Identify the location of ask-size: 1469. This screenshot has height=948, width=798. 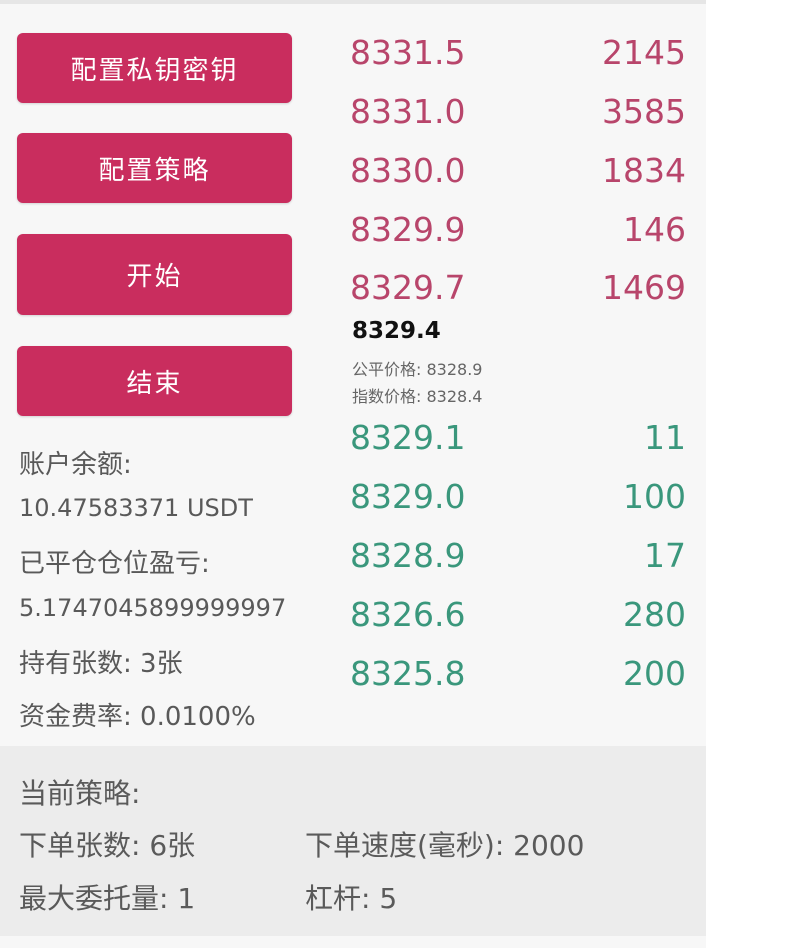
(644, 287).